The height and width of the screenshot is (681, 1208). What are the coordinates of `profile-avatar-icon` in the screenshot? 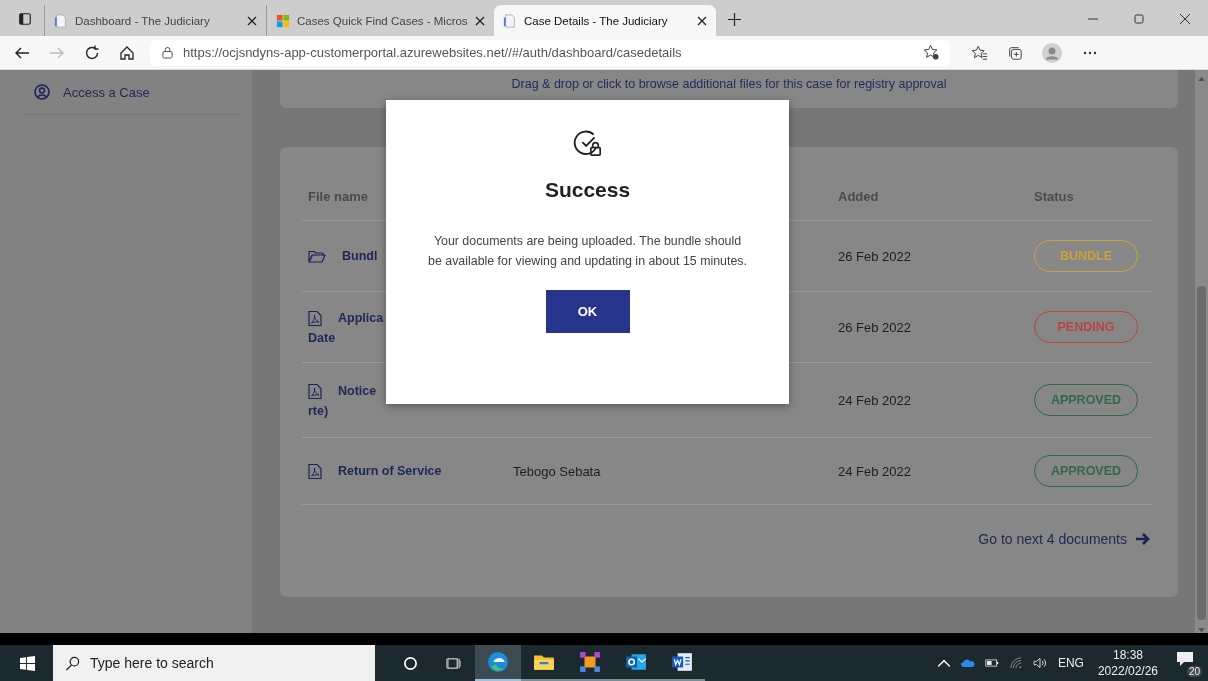 It's located at (1052, 52).